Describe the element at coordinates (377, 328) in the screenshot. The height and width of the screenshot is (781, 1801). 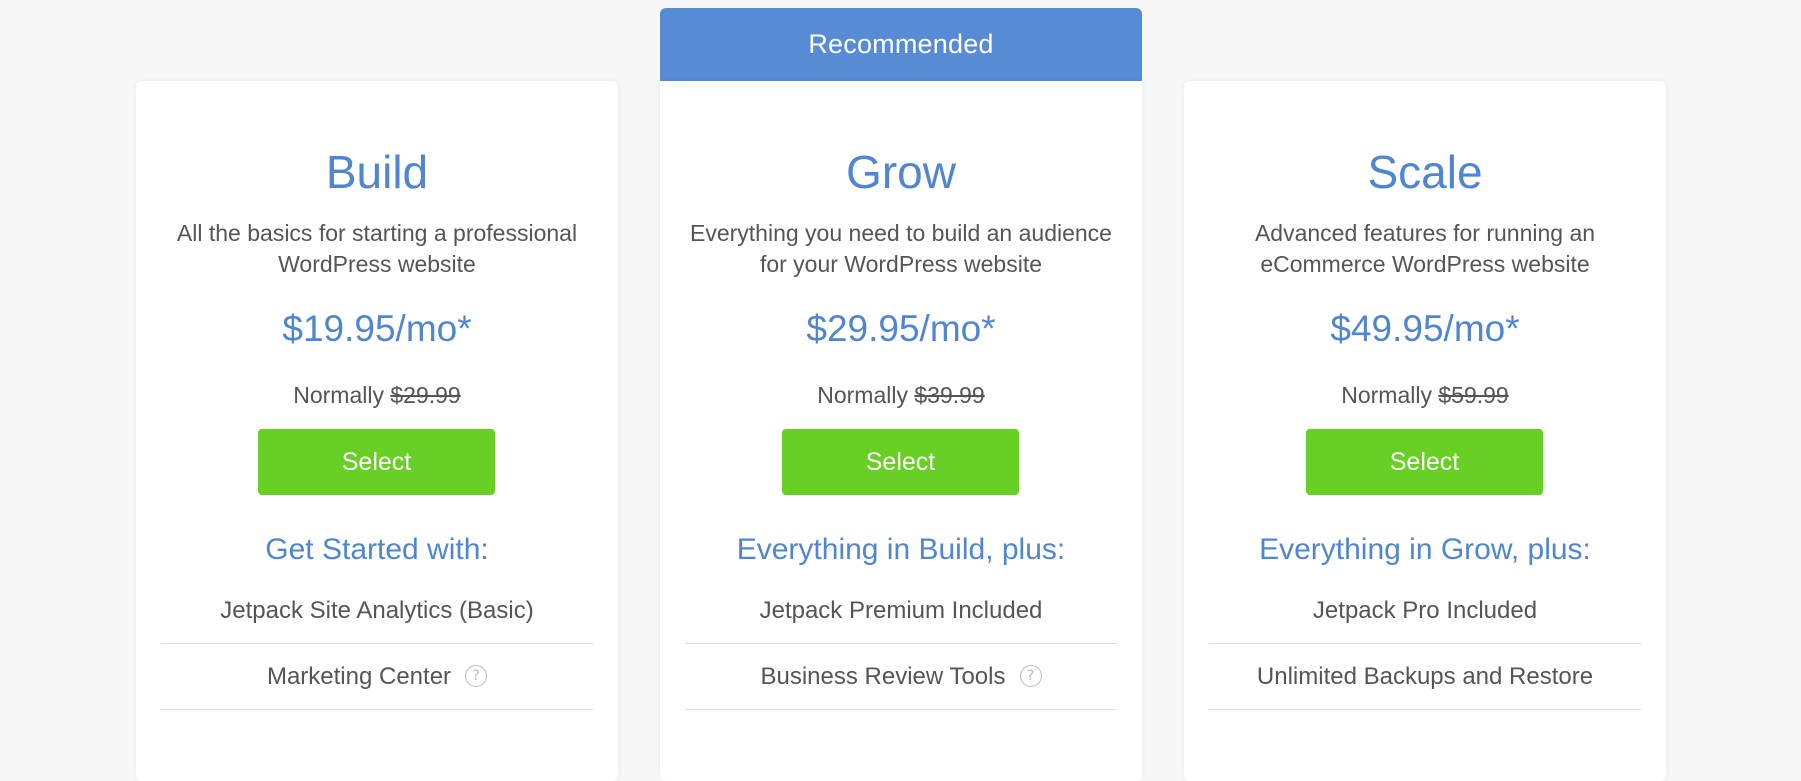
I see `plan-price: $19.95/mo*` at that location.